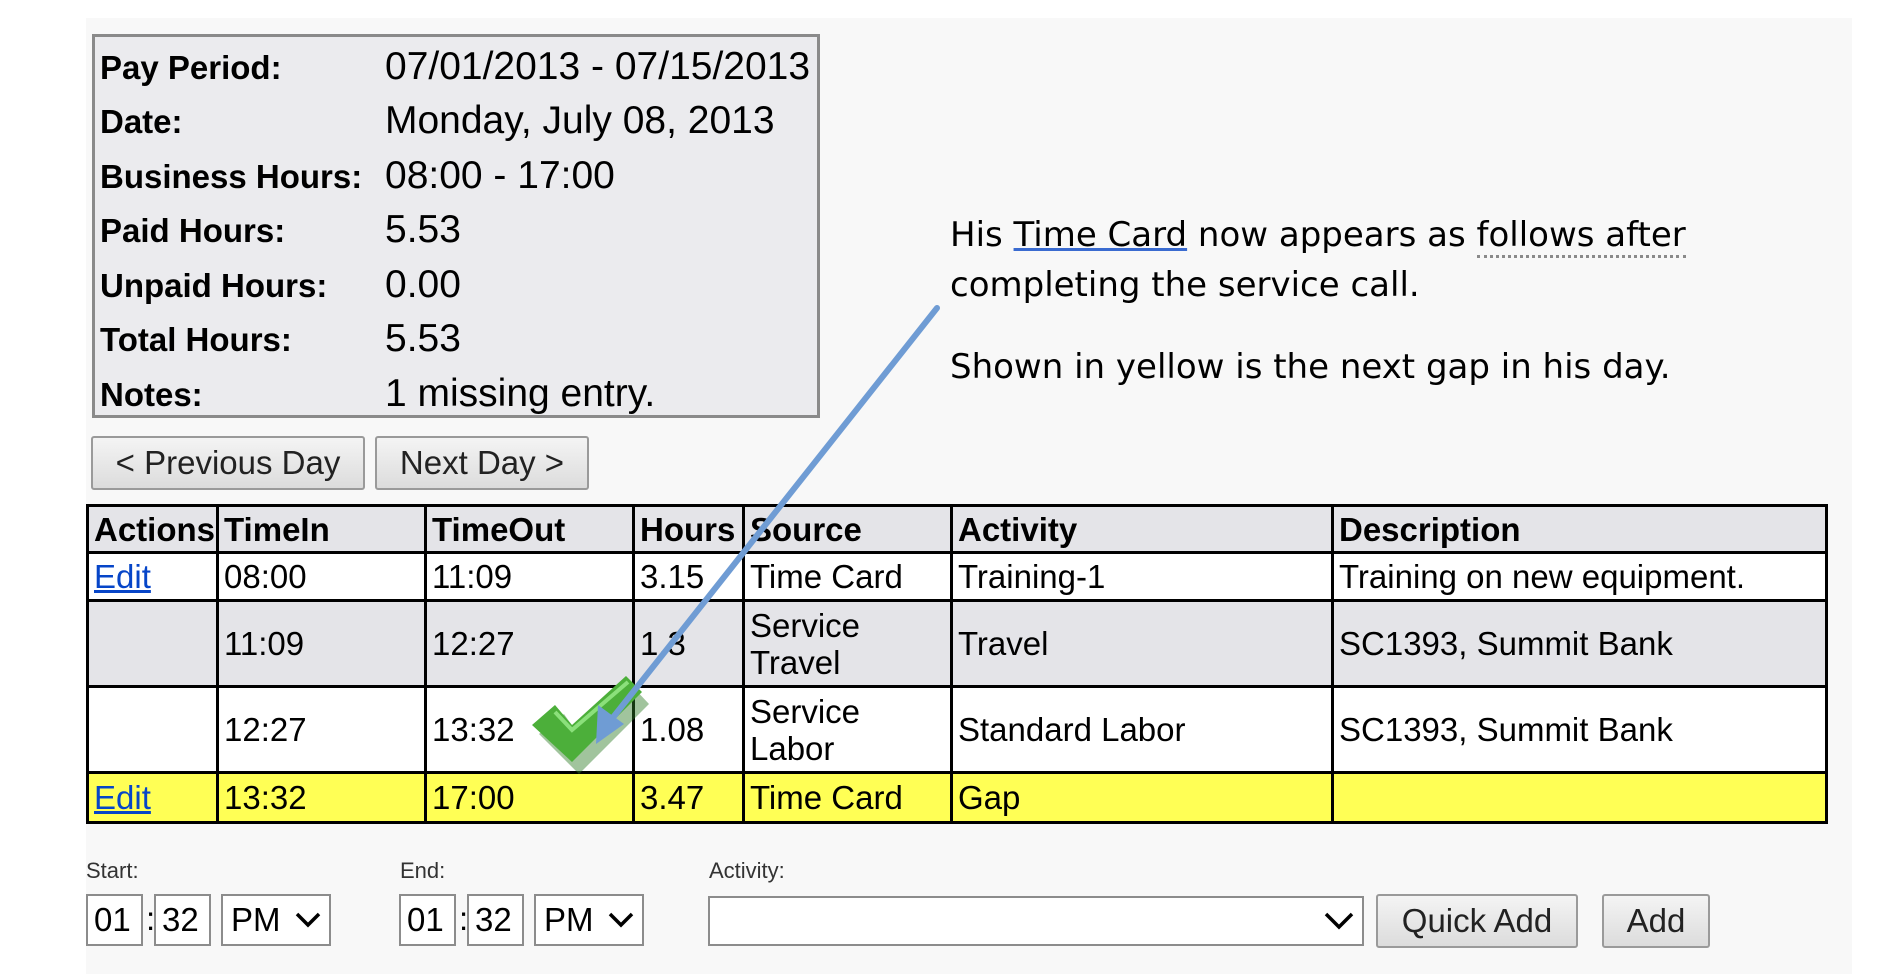  Describe the element at coordinates (321, 643) in the screenshot. I see `time-in-cell: 11:09` at that location.